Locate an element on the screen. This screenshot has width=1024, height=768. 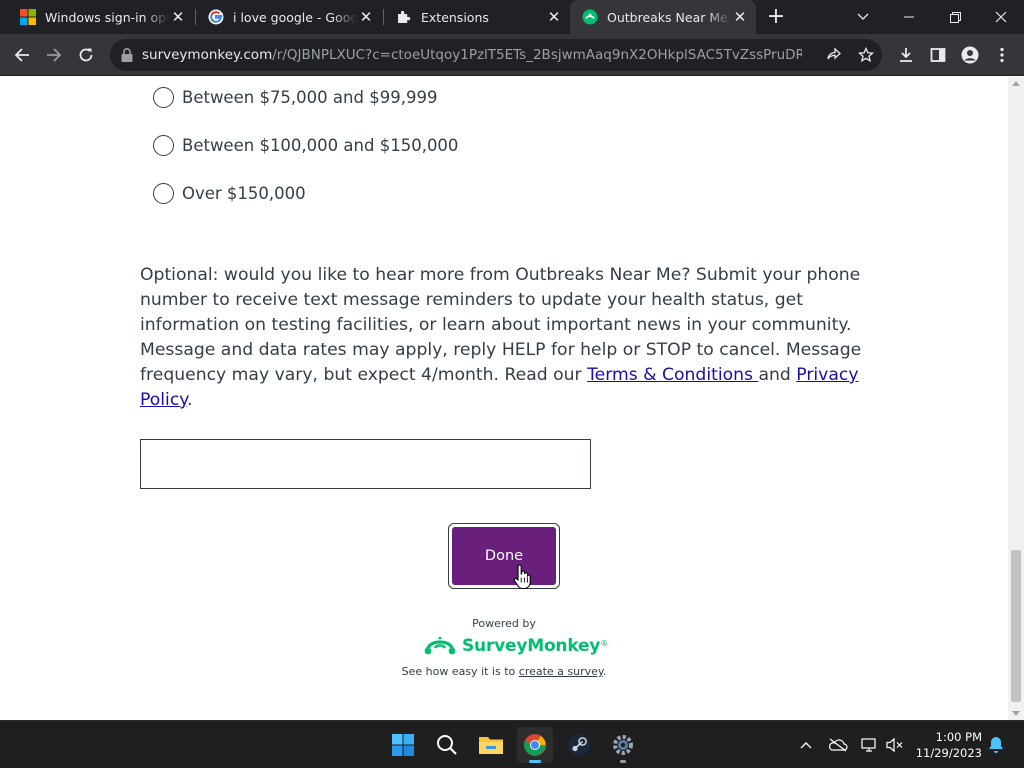
chevron-down-icon is located at coordinates (863, 16).